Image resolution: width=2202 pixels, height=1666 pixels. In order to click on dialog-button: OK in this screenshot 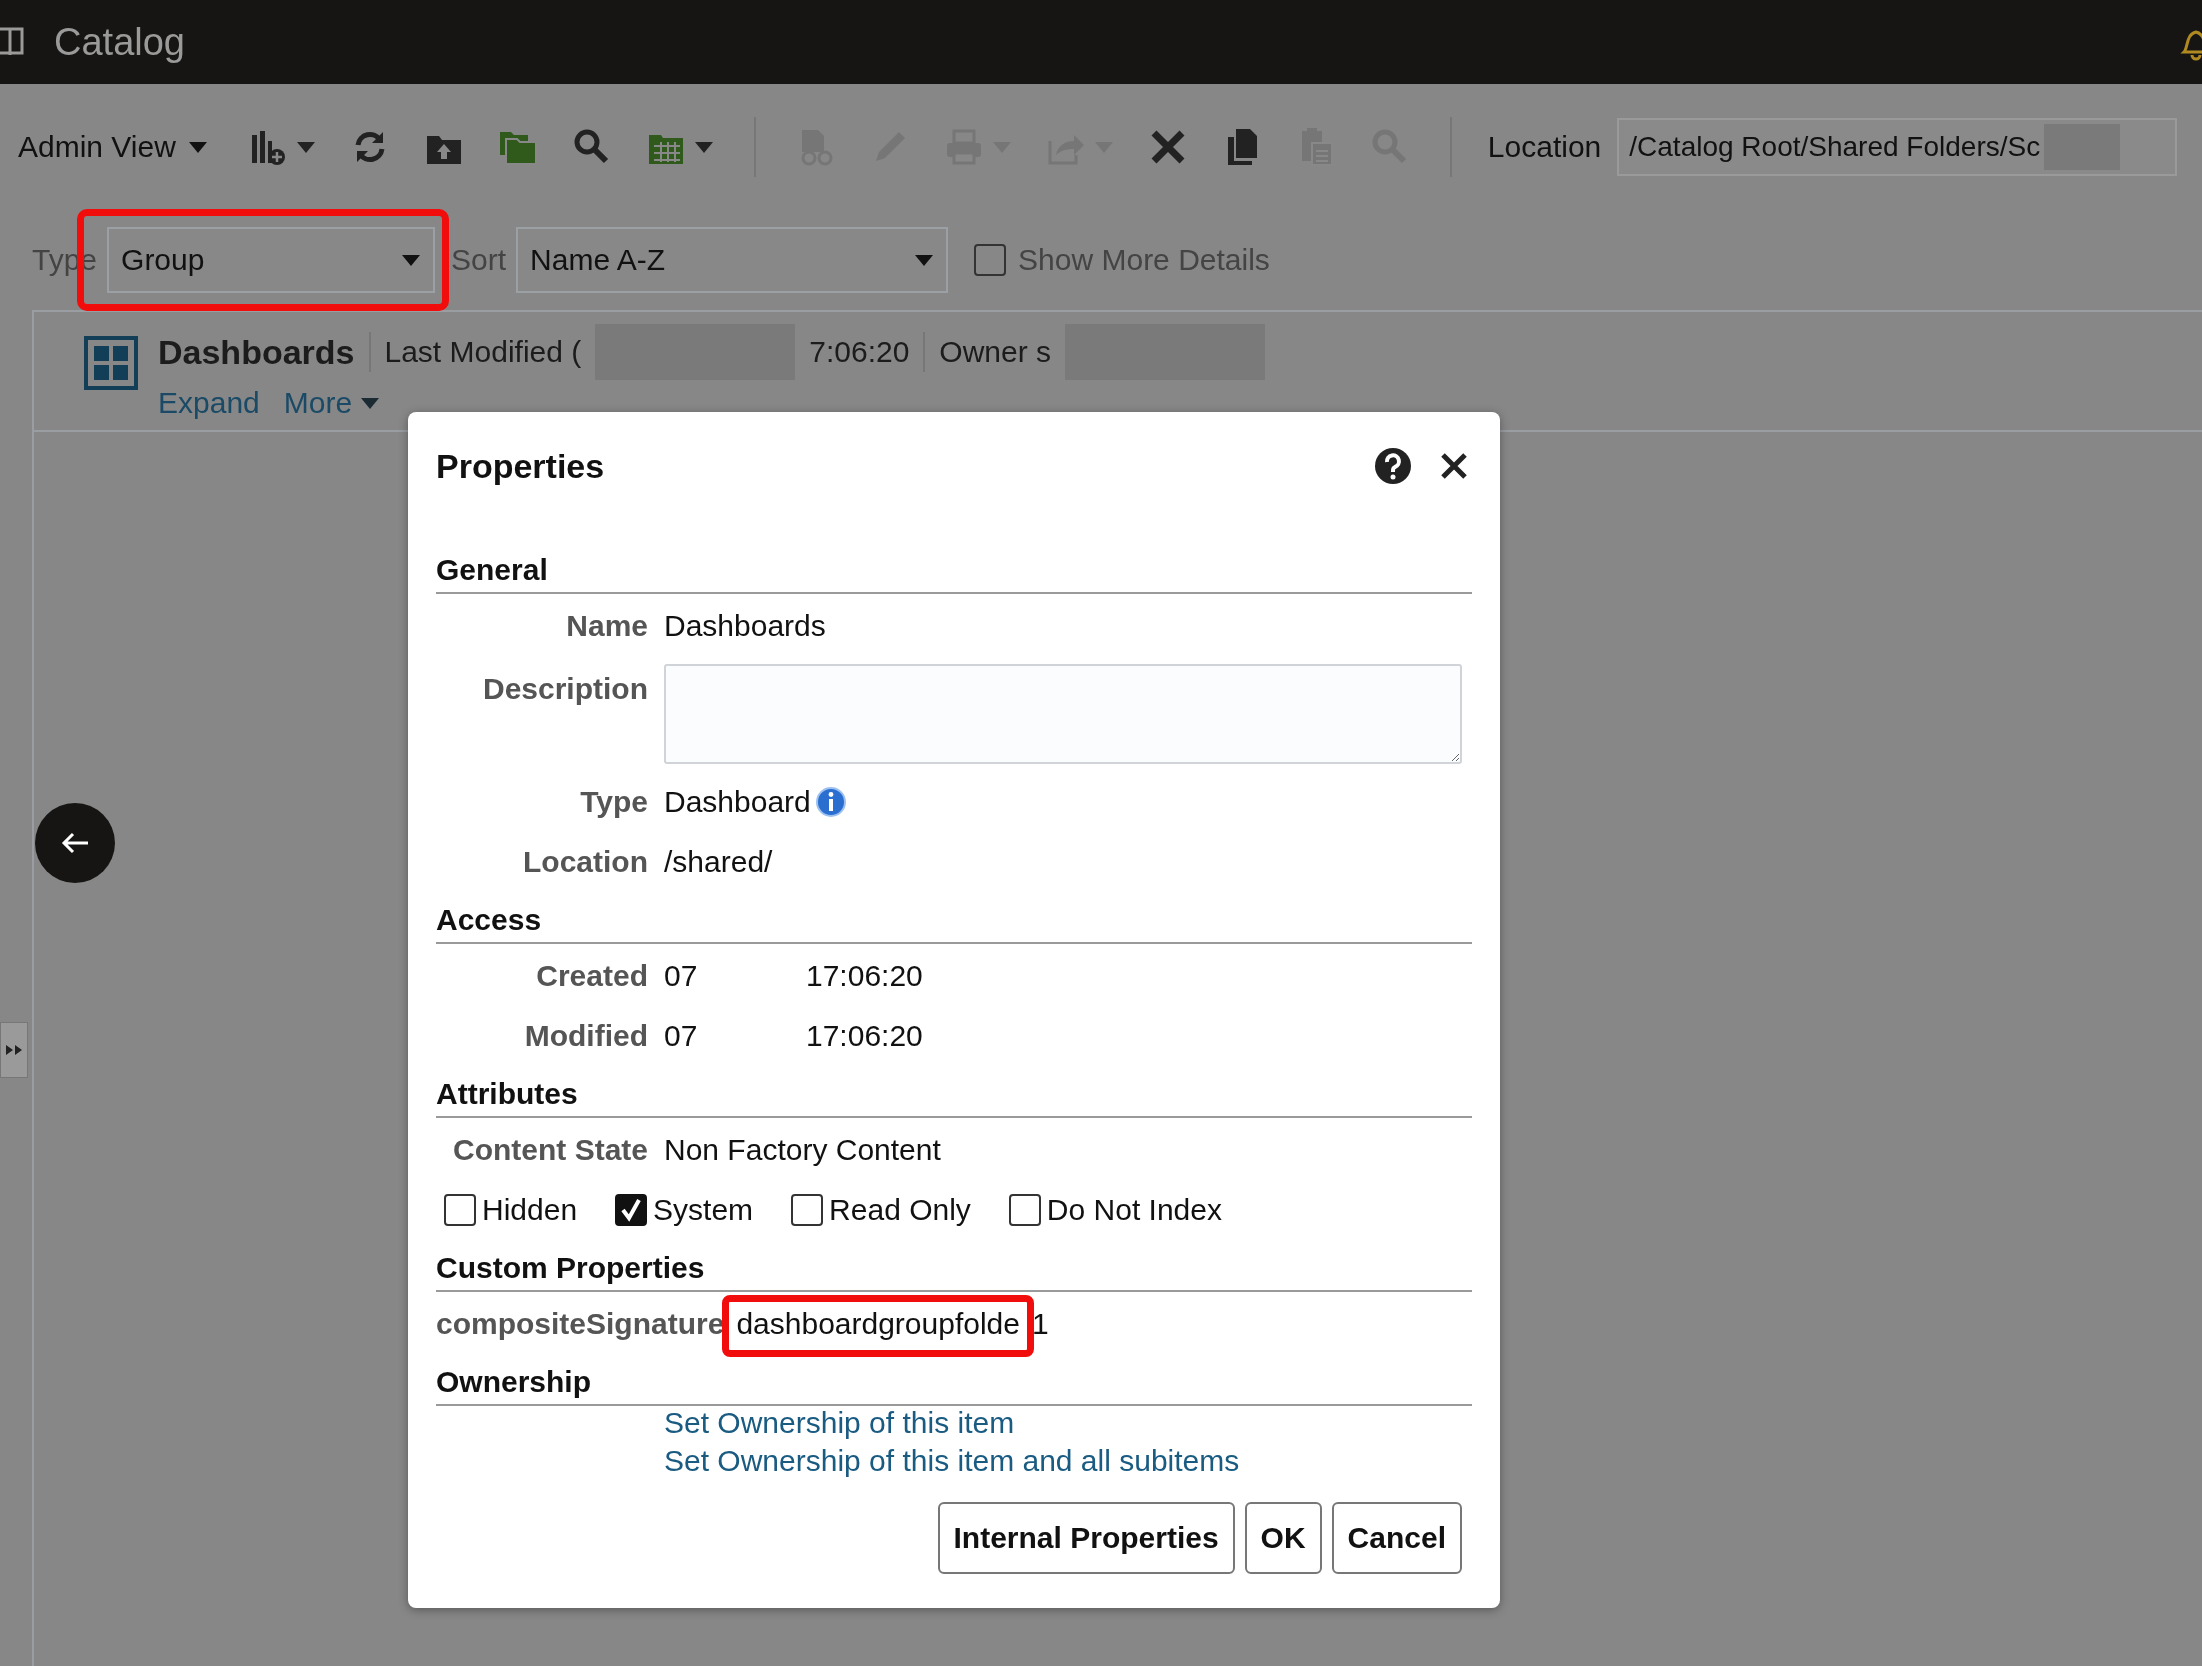, I will do `click(1283, 1538)`.